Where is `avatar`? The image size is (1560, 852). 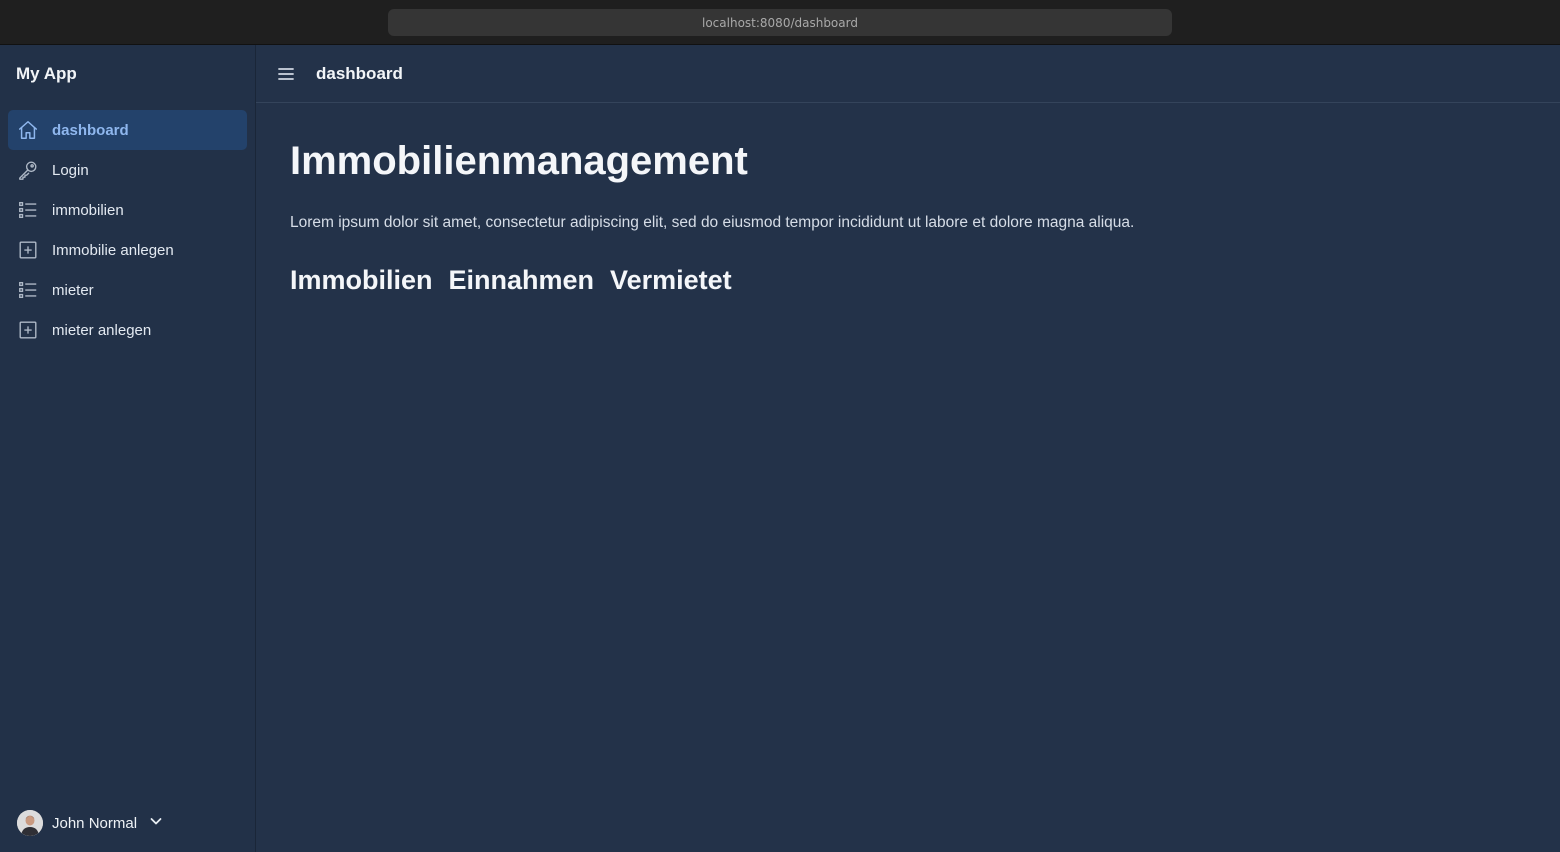
avatar is located at coordinates (30, 823).